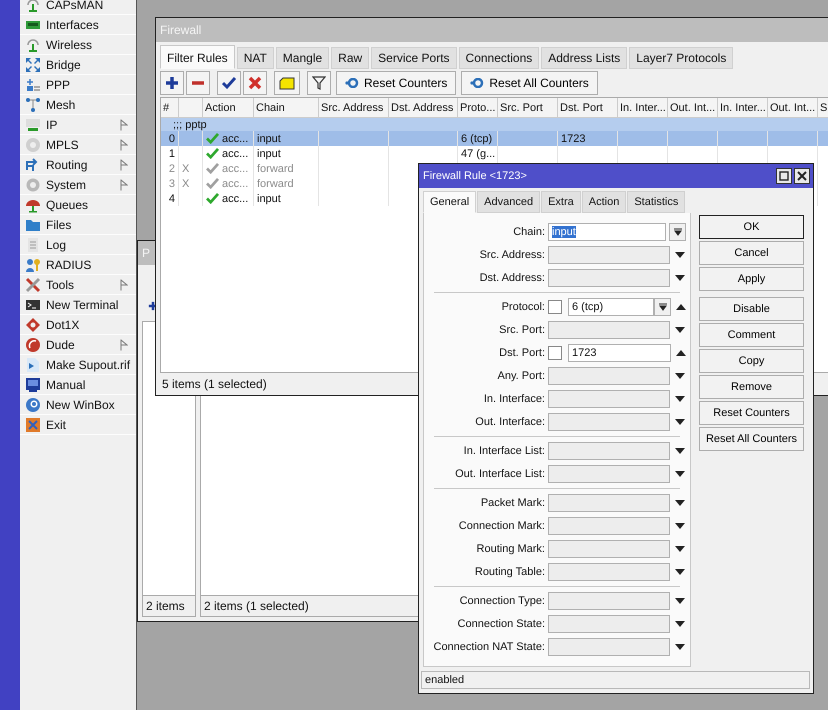 The width and height of the screenshot is (828, 710). I want to click on menu-item: New WinBox, so click(78, 405).